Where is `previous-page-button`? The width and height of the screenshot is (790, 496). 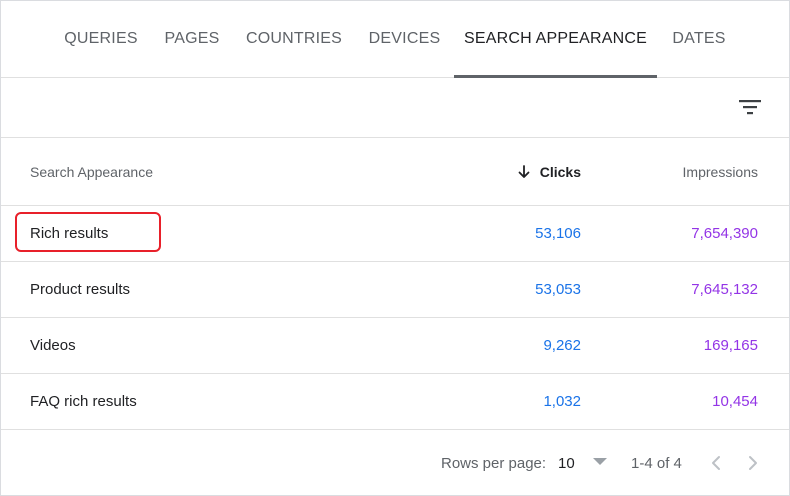
previous-page-button is located at coordinates (716, 463).